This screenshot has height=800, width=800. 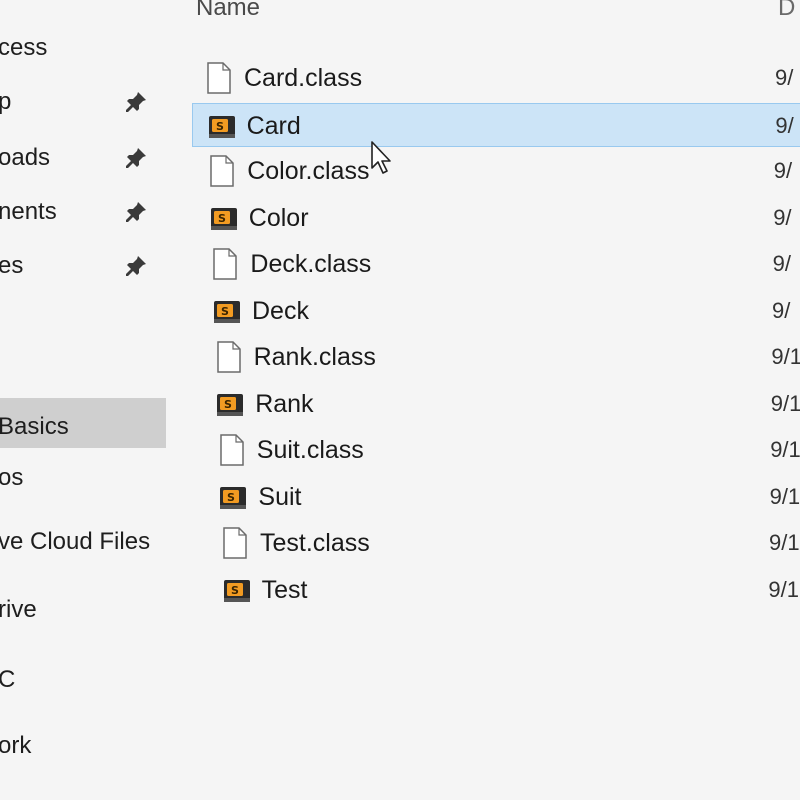 What do you see at coordinates (284, 403) in the screenshot?
I see `file-name: Rank` at bounding box center [284, 403].